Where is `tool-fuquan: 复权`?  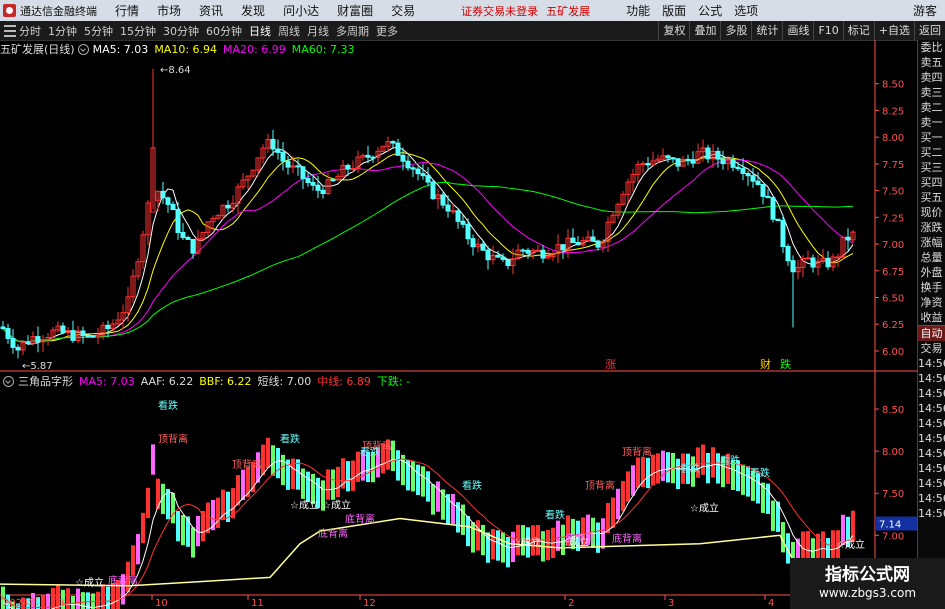
tool-fuquan: 复权 is located at coordinates (673, 30).